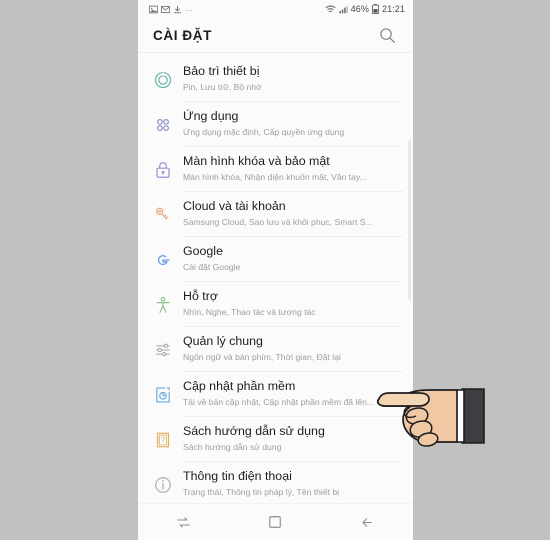  I want to click on software-update-icon, so click(168, 394).